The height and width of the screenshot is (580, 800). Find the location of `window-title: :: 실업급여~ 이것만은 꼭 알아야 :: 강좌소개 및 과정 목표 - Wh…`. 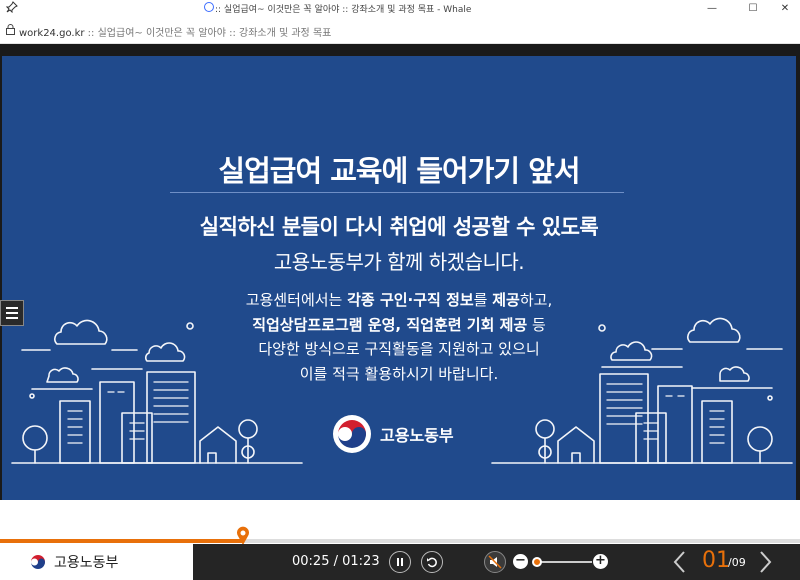

window-title: :: 실업급여~ 이것만은 꼭 알아야 :: 강좌소개 및 과정 목표 - Wh… is located at coordinates (343, 10).